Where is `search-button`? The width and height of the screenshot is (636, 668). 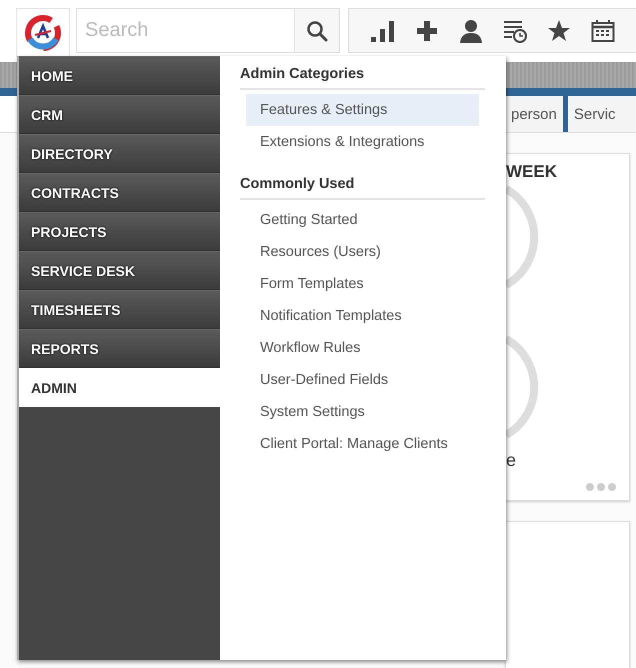 search-button is located at coordinates (317, 30).